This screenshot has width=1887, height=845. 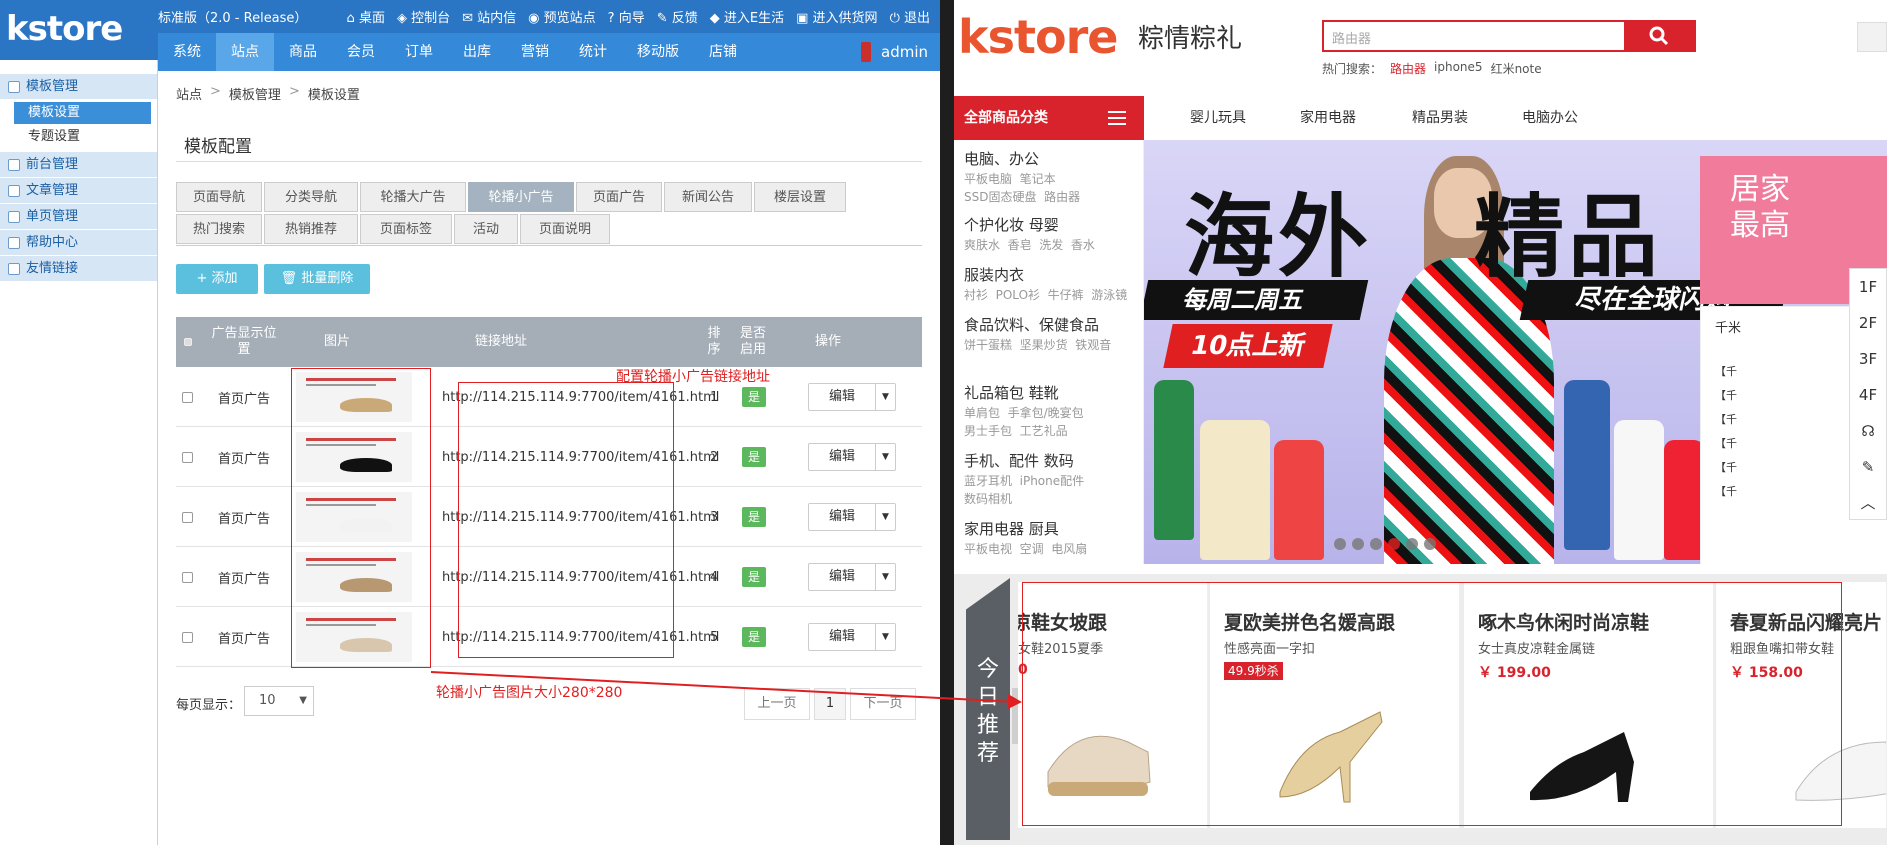 What do you see at coordinates (1011, 392) in the screenshot?
I see `category-title: 礼品箱包 鞋靴` at bounding box center [1011, 392].